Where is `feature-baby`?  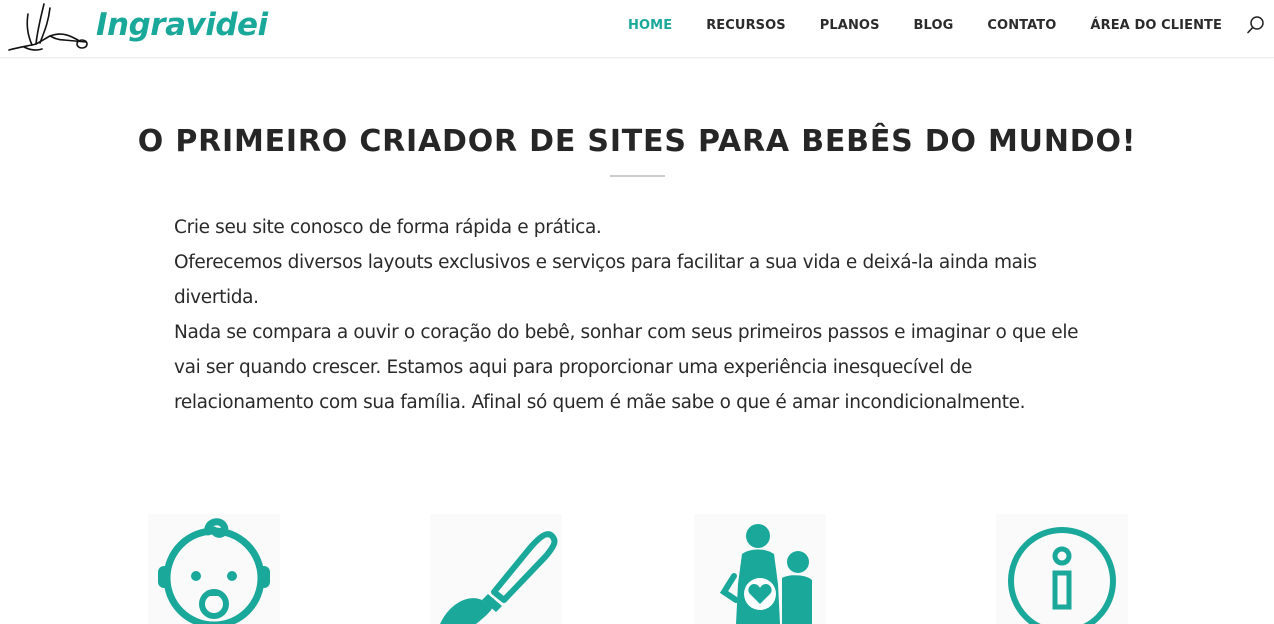 feature-baby is located at coordinates (214, 569).